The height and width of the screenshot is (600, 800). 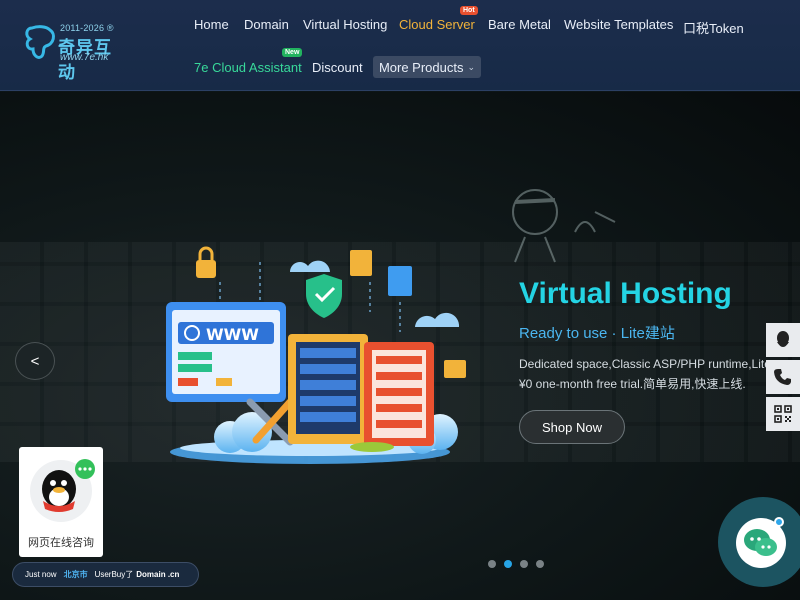 I want to click on www-label: WWW, so click(x=232, y=334).